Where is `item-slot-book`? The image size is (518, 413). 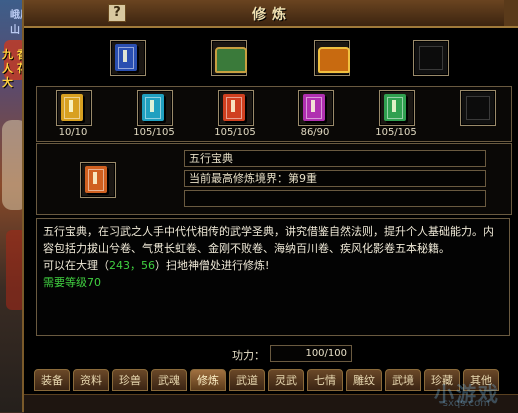 item-slot-book is located at coordinates (128, 58).